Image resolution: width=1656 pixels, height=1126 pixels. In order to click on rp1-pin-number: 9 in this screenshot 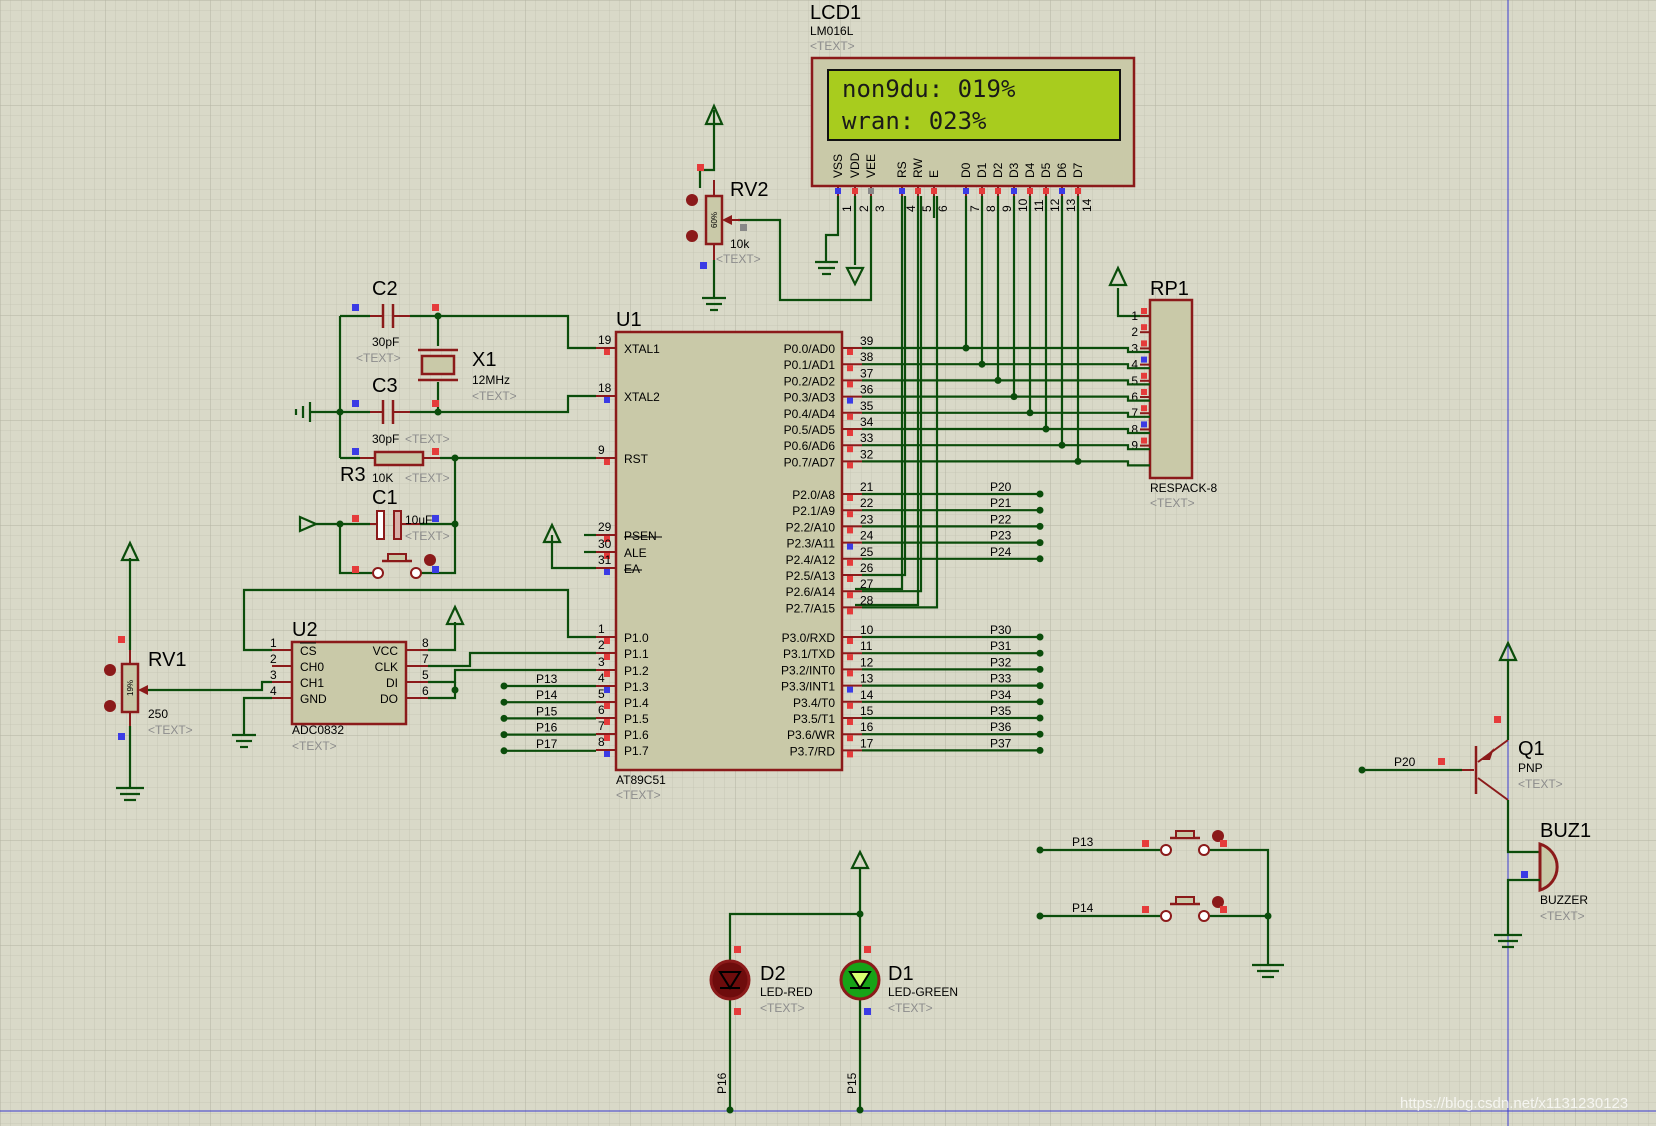, I will do `click(1134, 446)`.